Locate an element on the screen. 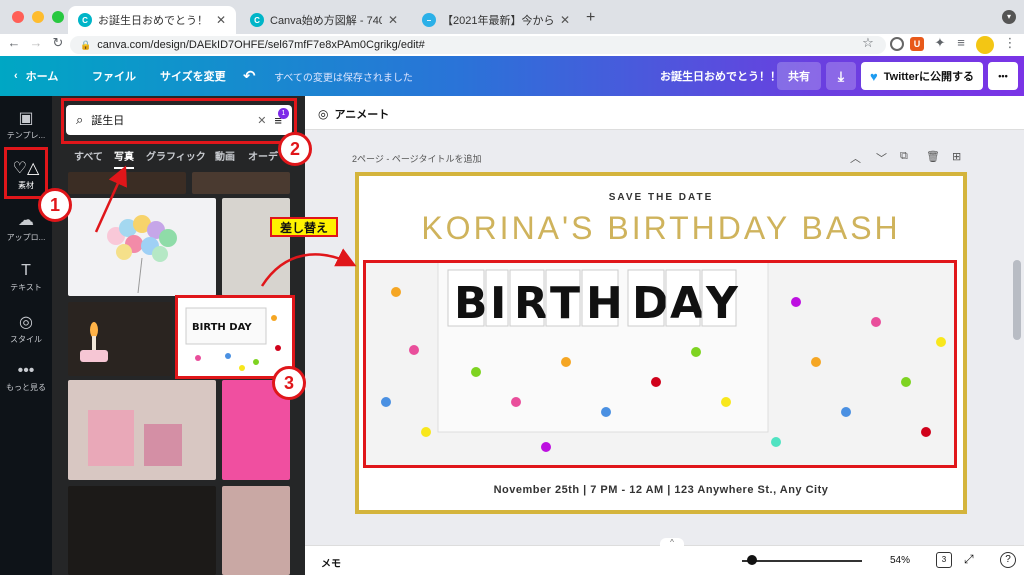 This screenshot has height=575, width=1024. animate-label: アニメート is located at coordinates (362, 115).